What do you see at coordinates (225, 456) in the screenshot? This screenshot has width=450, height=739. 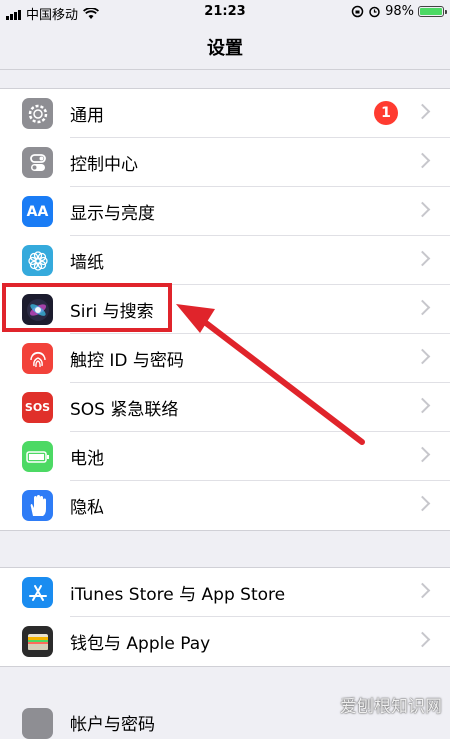 I see `row-battery: 电池` at bounding box center [225, 456].